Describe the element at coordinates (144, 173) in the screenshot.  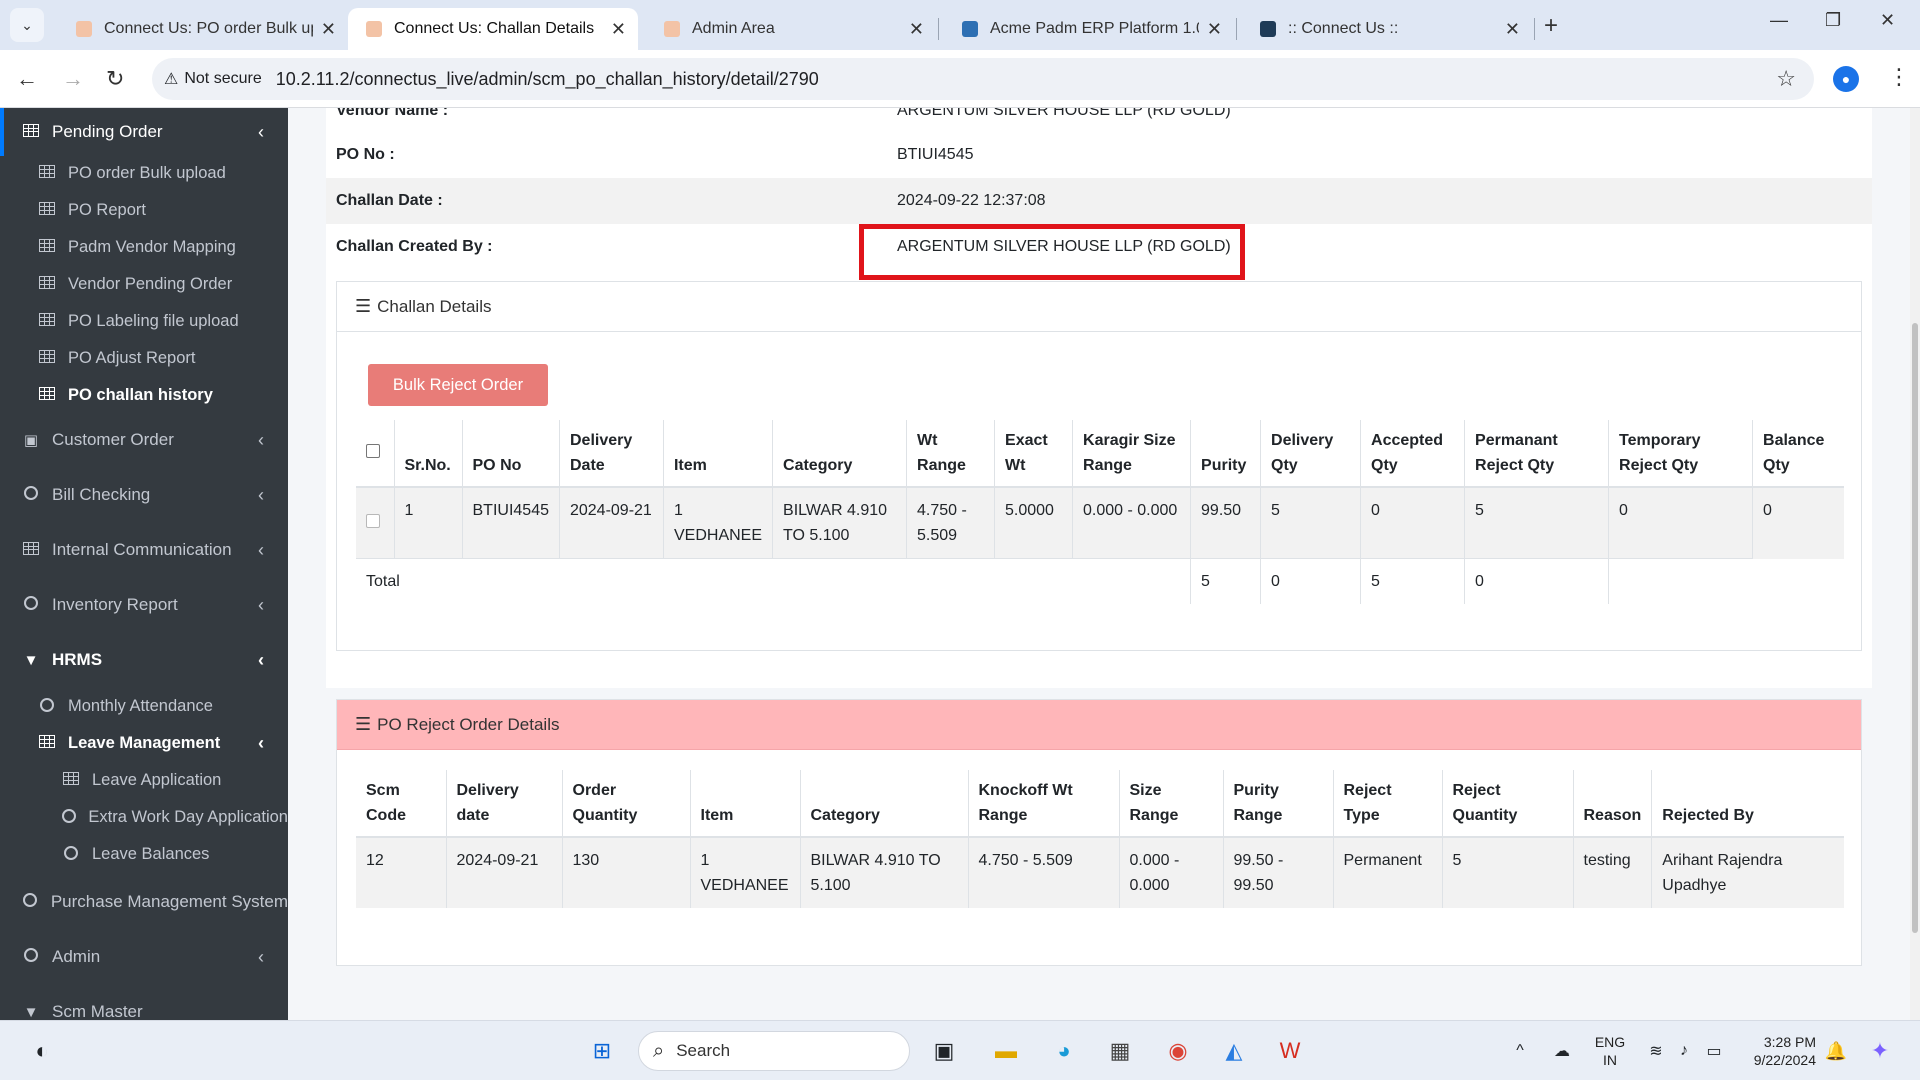
I see `sidebar-item-po-order-bulk-upload: PO order Bulk upload` at that location.